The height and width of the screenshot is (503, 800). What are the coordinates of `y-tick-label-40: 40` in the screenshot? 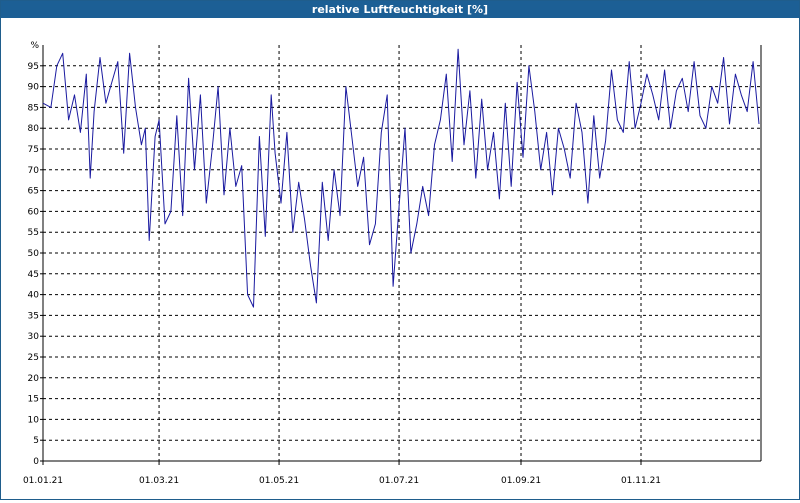 It's located at (34, 296).